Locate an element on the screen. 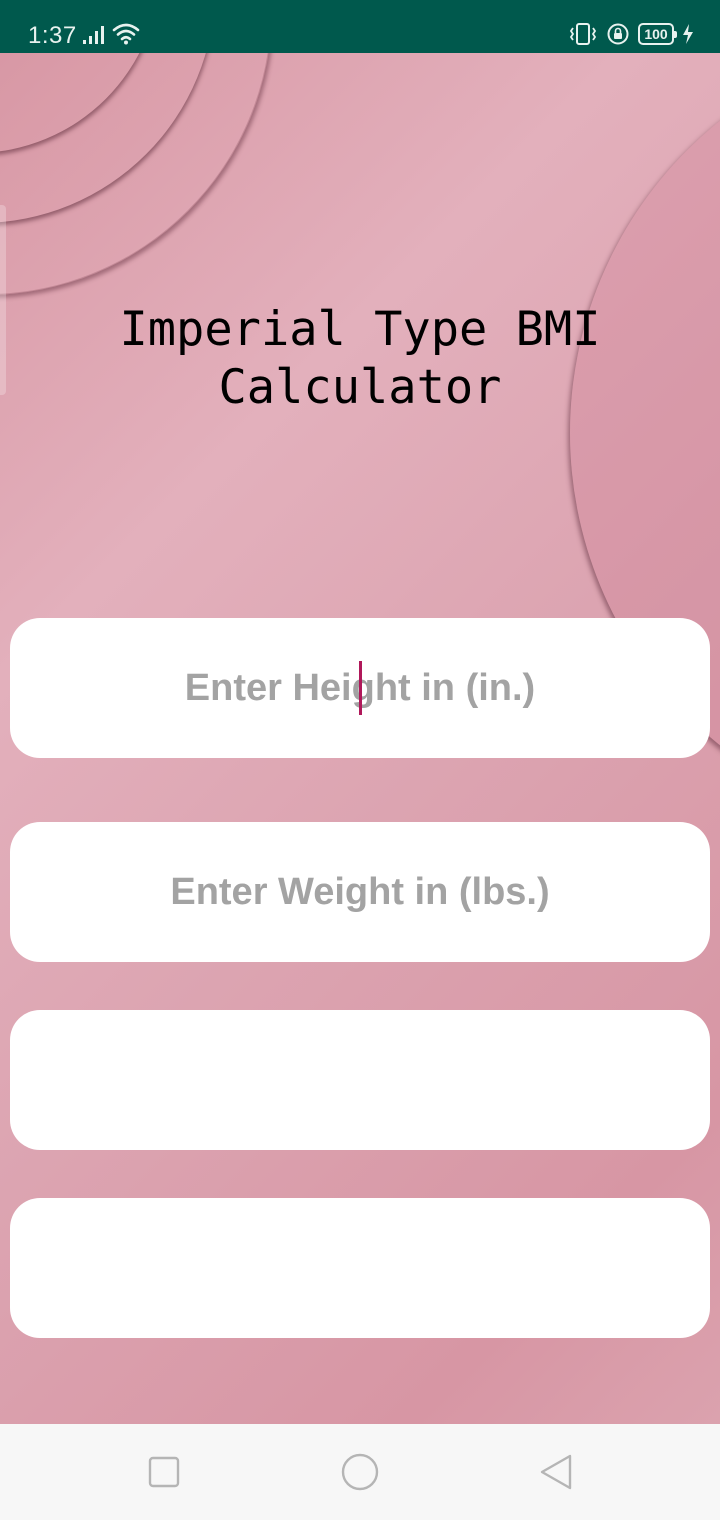  recent-apps-button is located at coordinates (164, 1472).